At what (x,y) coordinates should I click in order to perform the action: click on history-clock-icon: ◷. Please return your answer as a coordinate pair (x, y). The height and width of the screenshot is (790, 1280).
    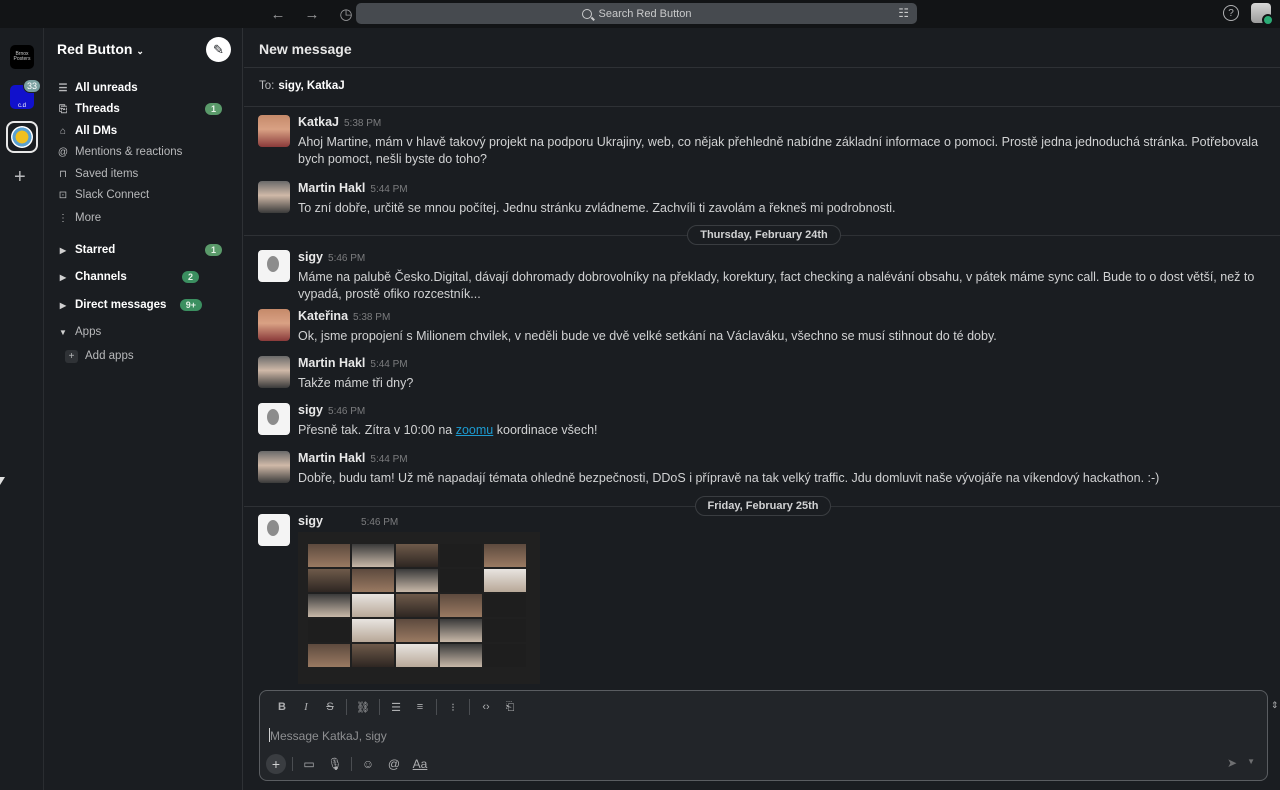
    Looking at the image, I should click on (346, 14).